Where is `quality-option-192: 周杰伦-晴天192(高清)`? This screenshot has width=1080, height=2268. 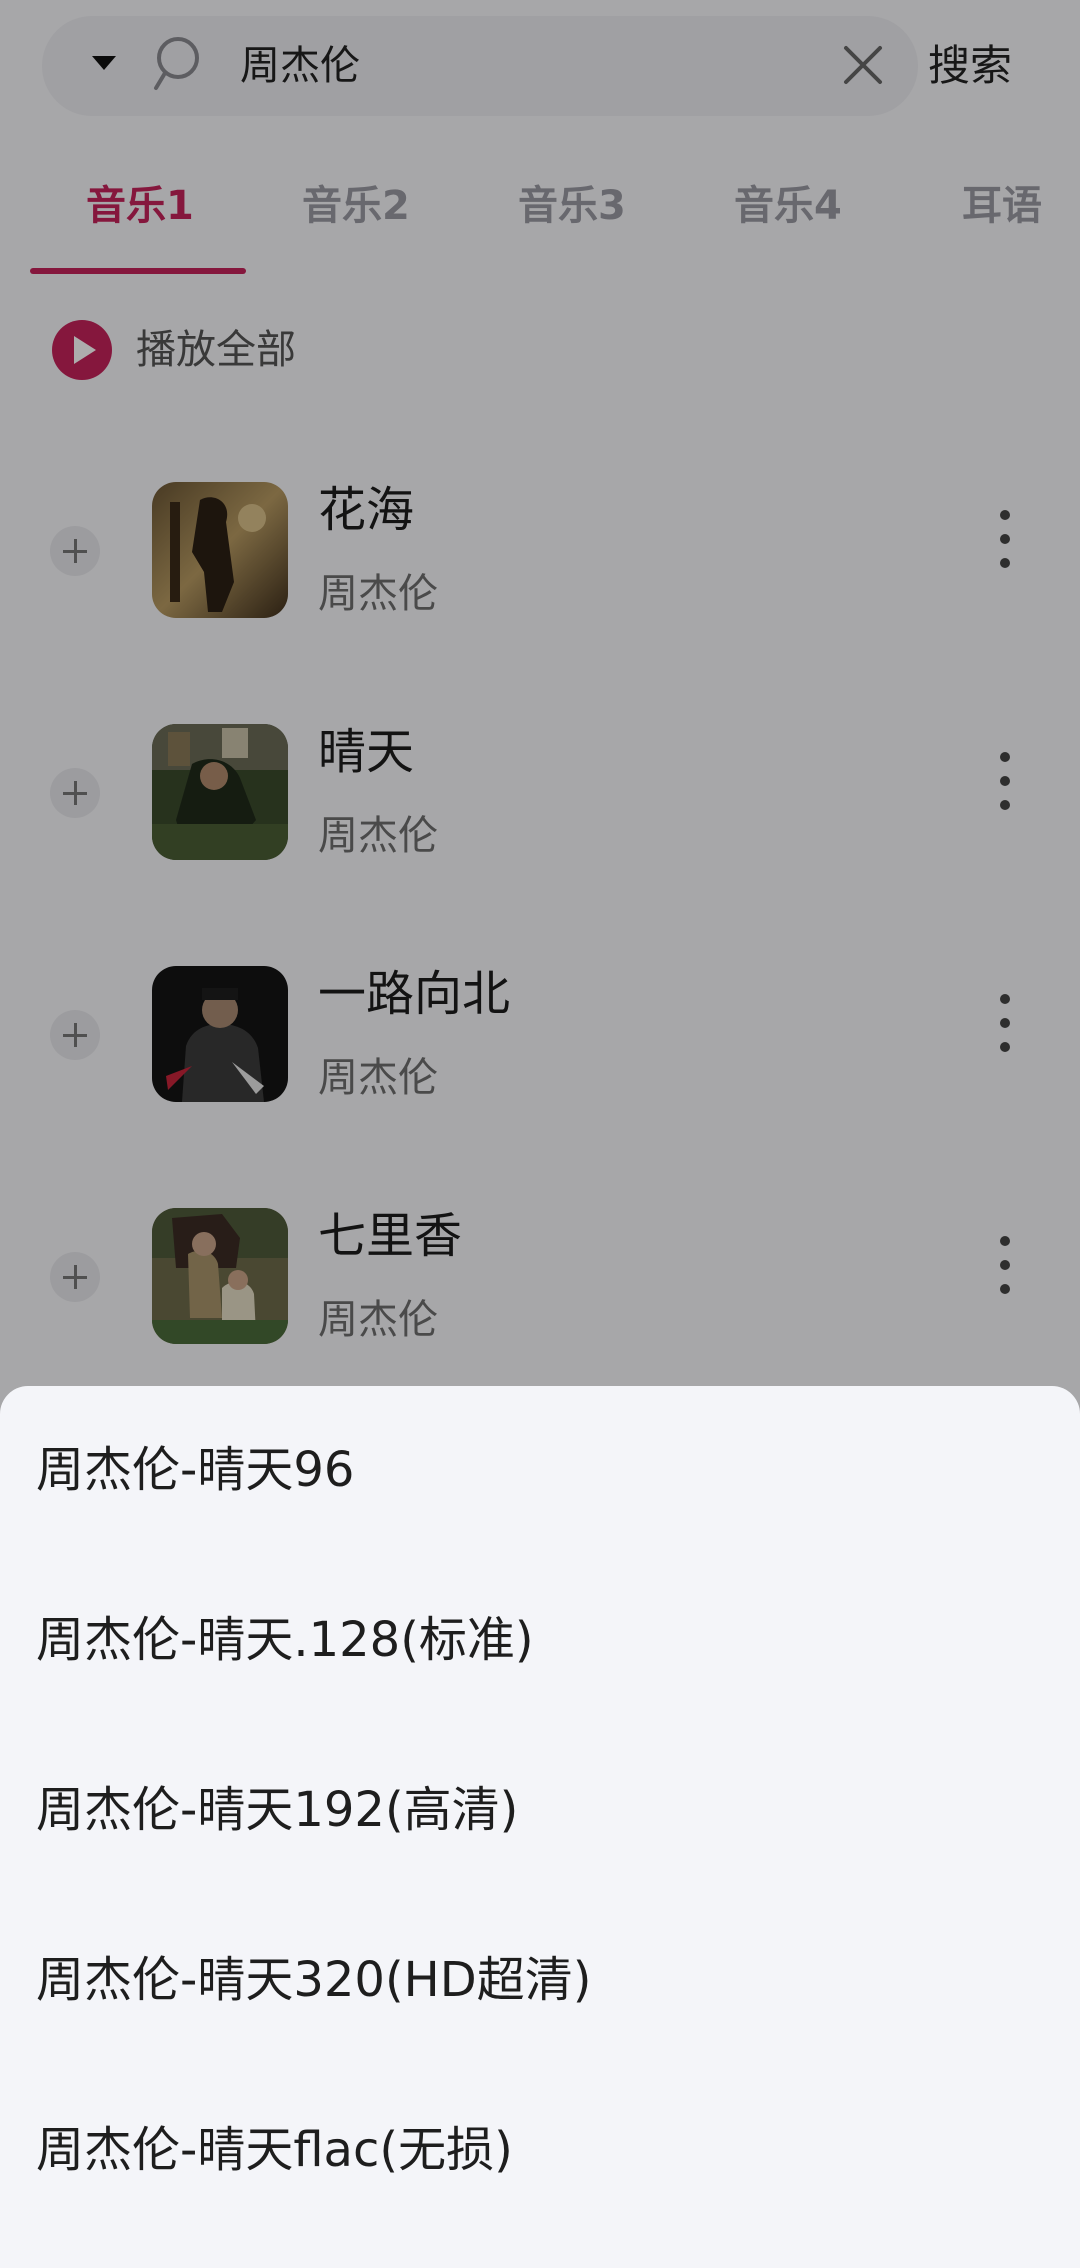
quality-option-192: 周杰伦-晴天192(高清) is located at coordinates (277, 1810).